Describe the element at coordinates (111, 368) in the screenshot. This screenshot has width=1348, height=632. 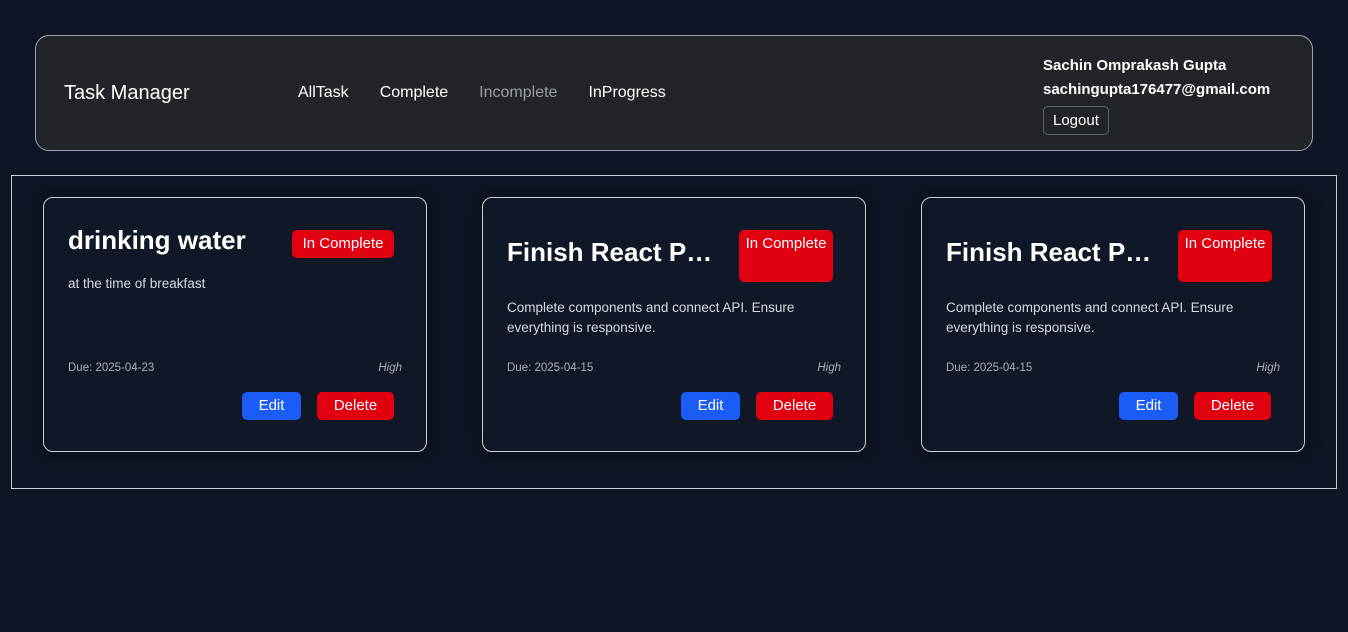
I see `task-due-date: Due: 2025-04-23` at that location.